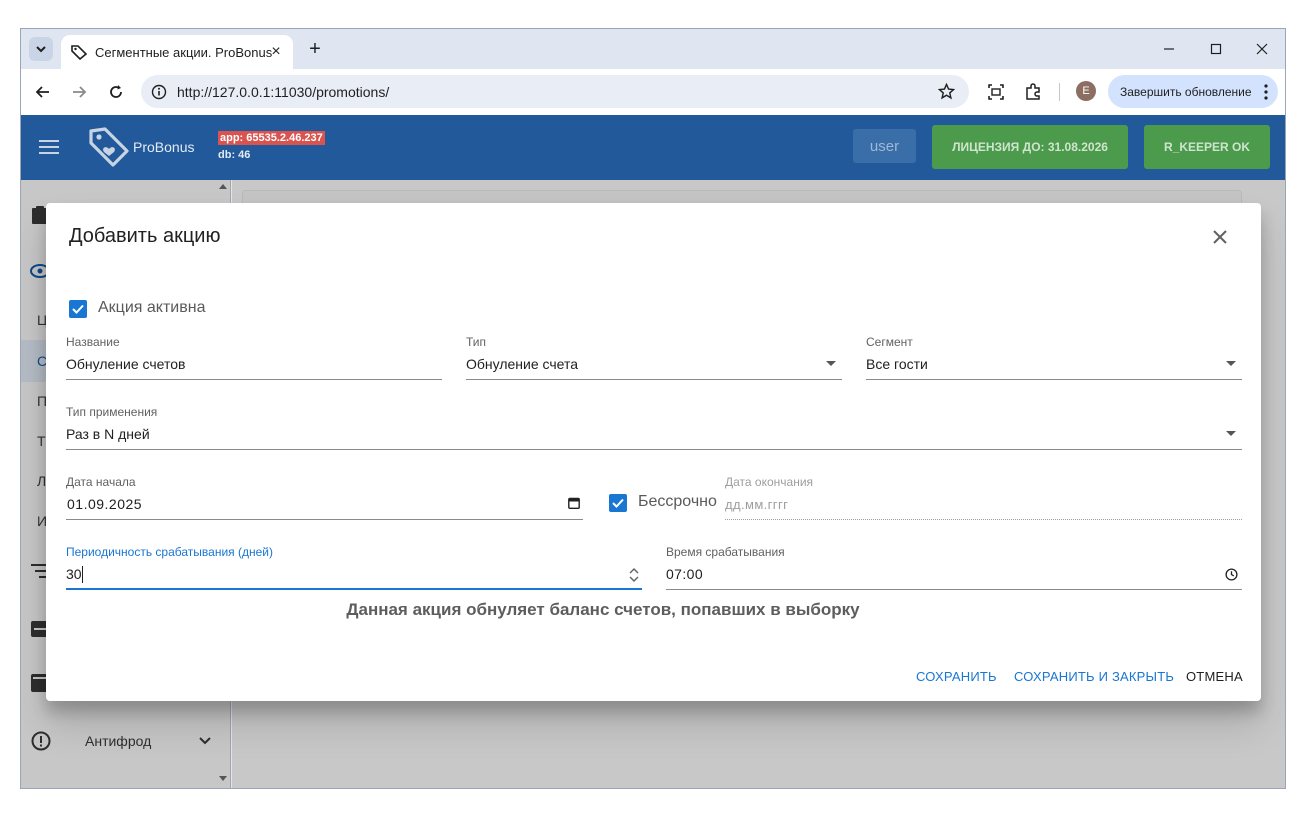 The height and width of the screenshot is (813, 1313). What do you see at coordinates (223, 186) in the screenshot?
I see `scroll-up-icon` at bounding box center [223, 186].